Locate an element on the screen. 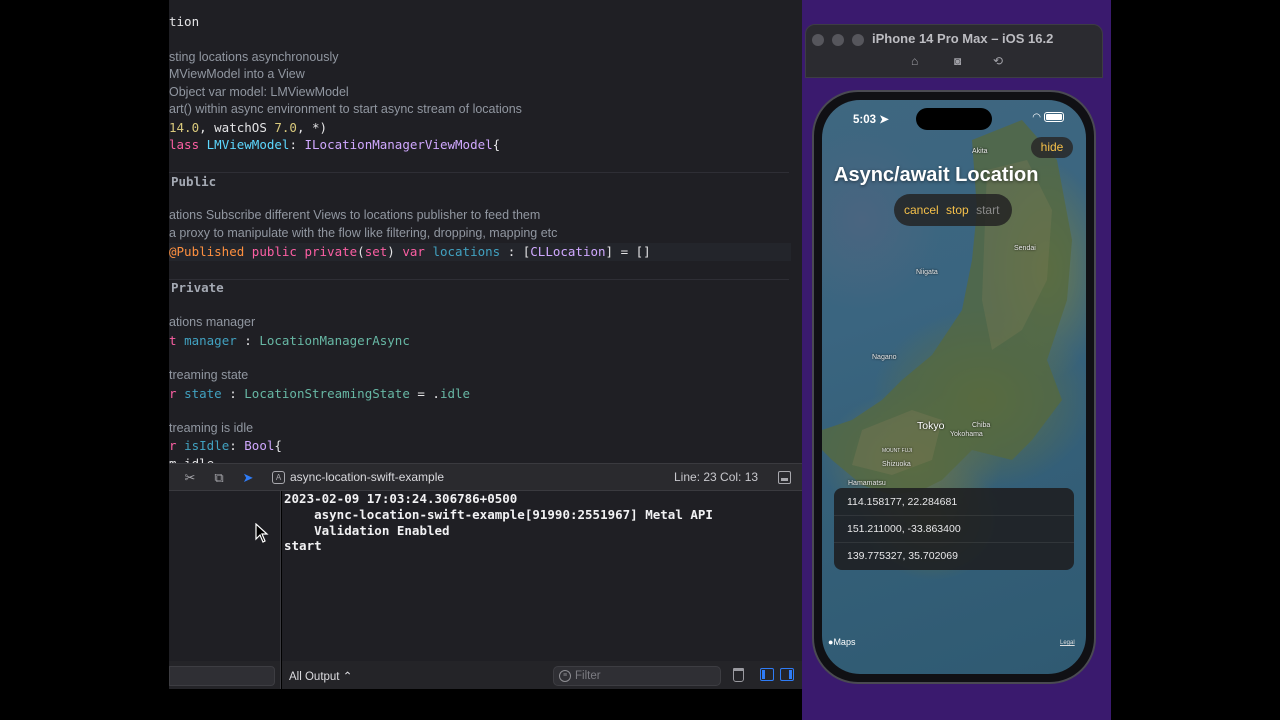 Image resolution: width=1280 pixels, height=720 pixels. code-line: treaming is idle is located at coordinates (211, 428).